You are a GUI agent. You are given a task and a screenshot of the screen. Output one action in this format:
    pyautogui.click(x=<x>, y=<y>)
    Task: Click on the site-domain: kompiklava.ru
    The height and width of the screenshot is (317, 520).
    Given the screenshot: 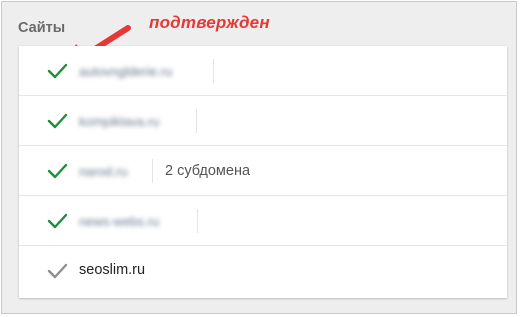 What is the action you would take?
    pyautogui.click(x=119, y=121)
    